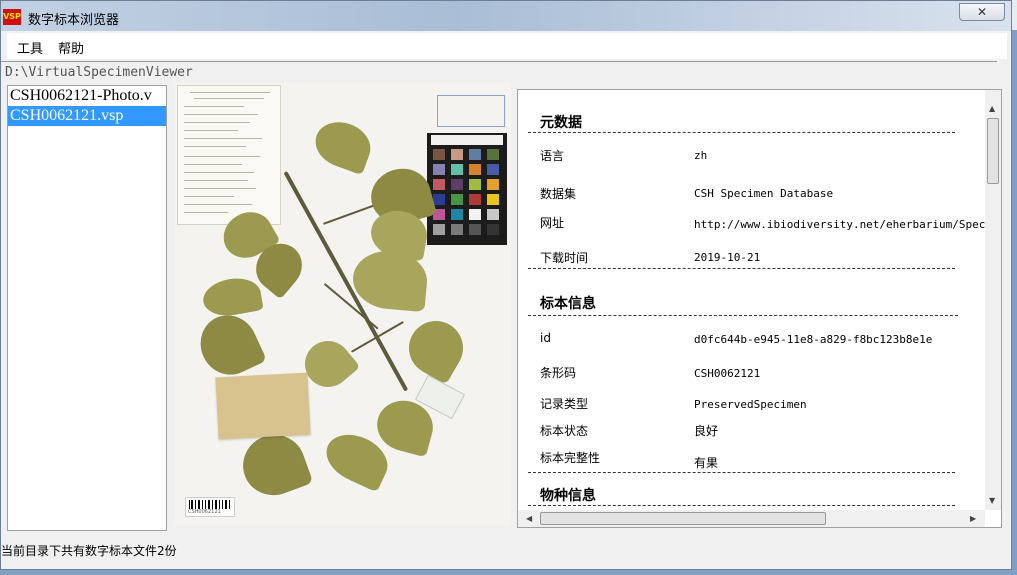 This screenshot has width=1017, height=575. I want to click on current-path: D:\VirtualSpecimenViewer, so click(99, 72).